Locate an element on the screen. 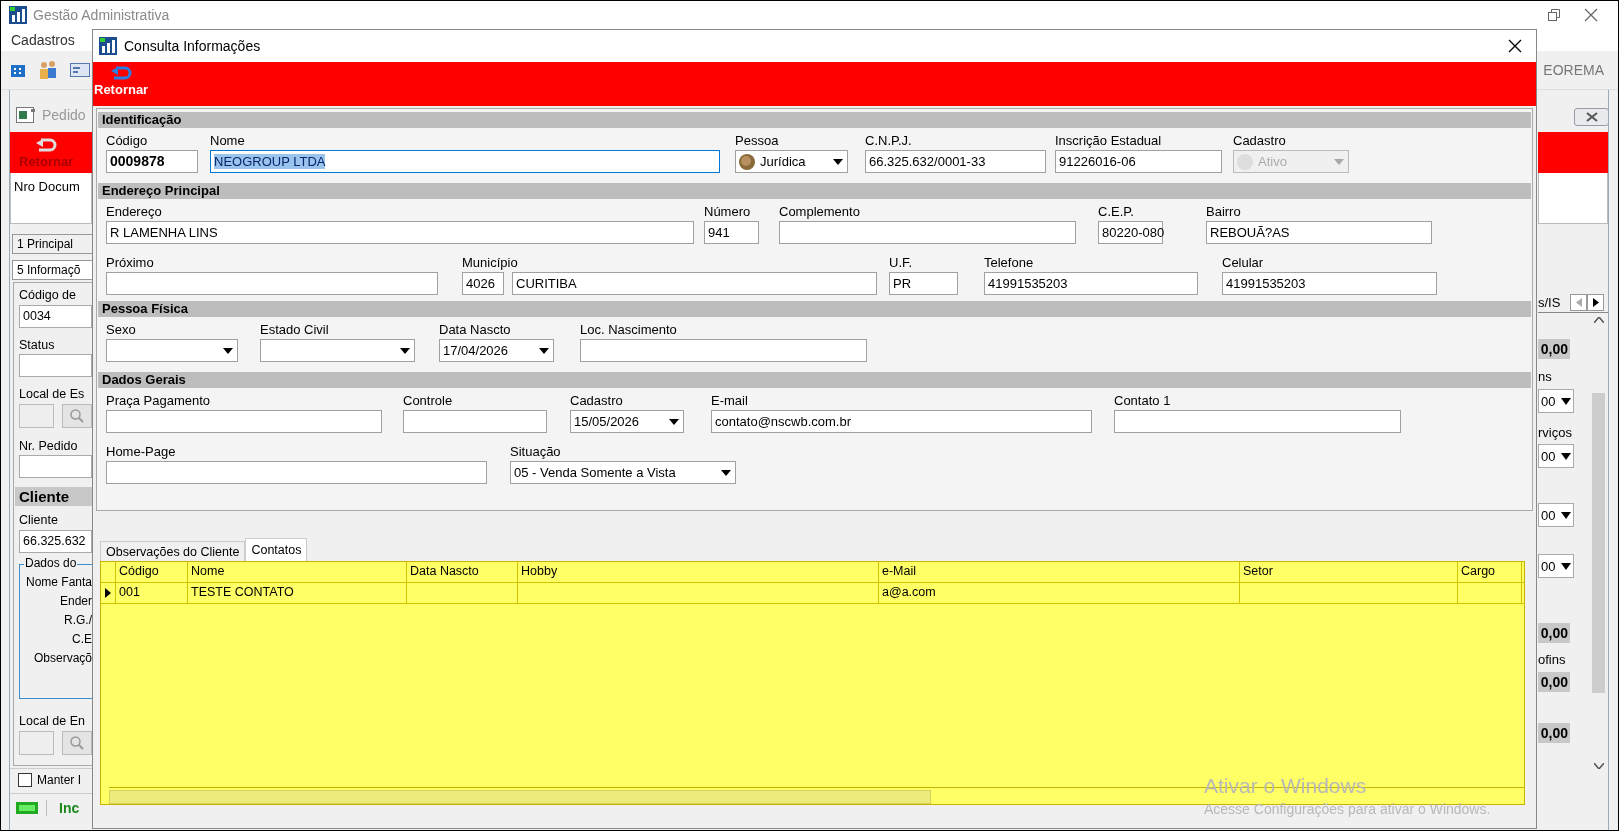 This screenshot has height=831, width=1619. input-field: 66.325.632/0001-33 is located at coordinates (955, 161).